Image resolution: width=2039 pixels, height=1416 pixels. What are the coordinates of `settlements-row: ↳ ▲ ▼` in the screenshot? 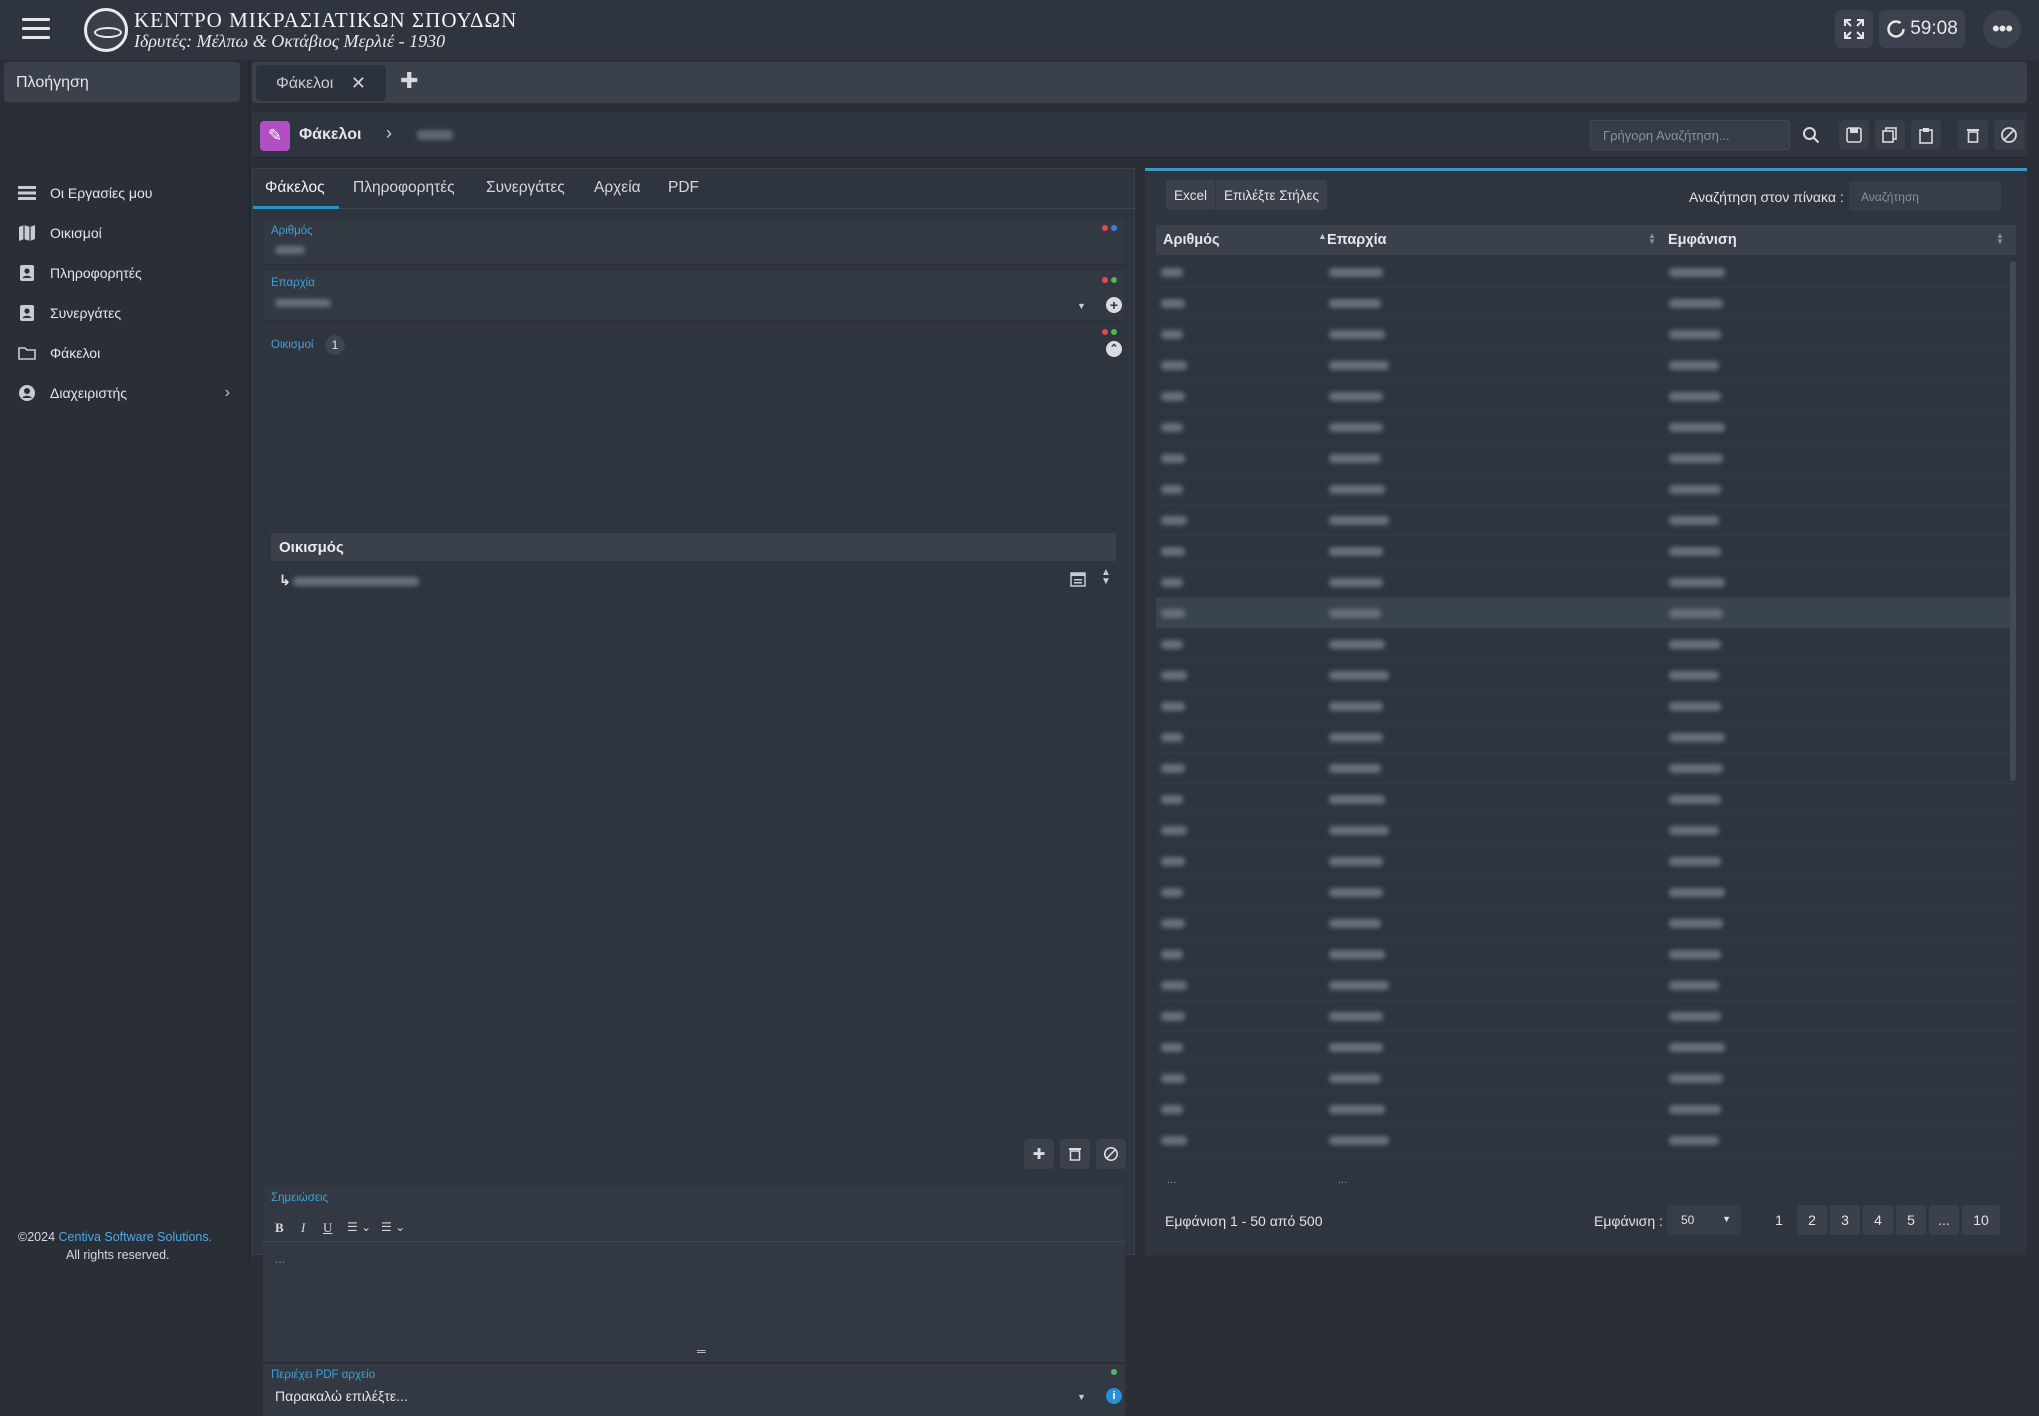 It's located at (693, 580).